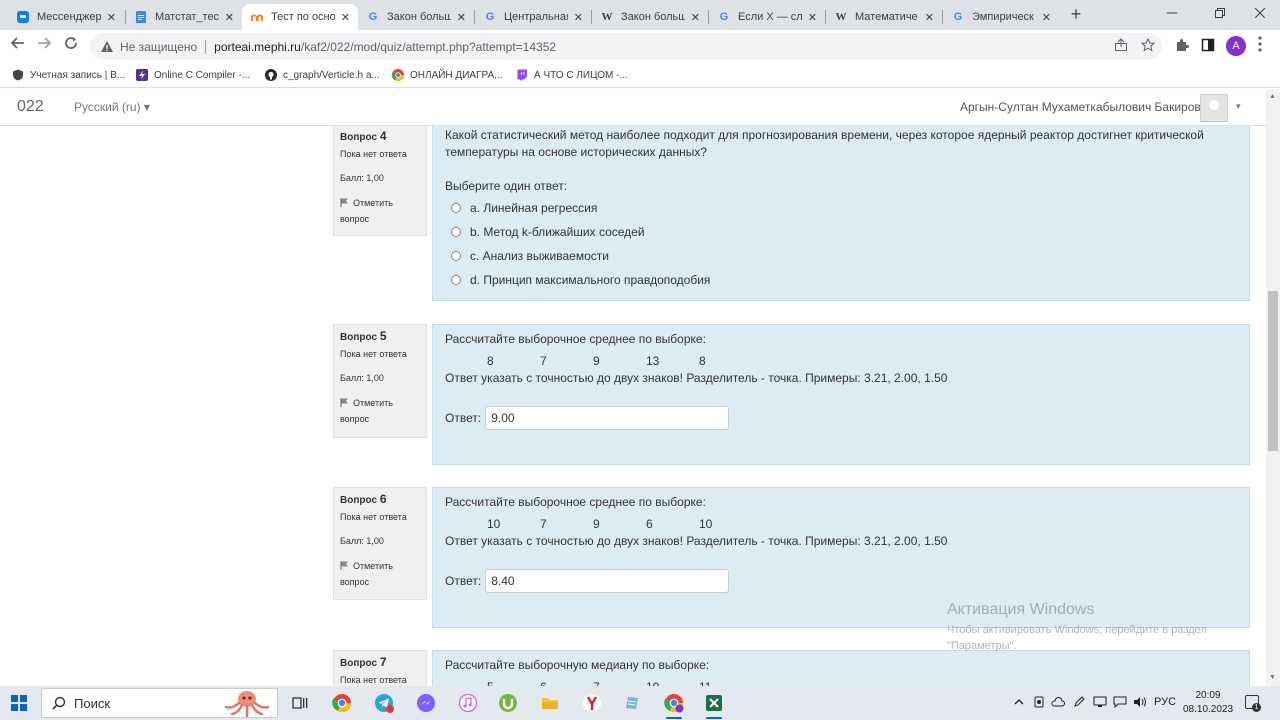 This screenshot has height=720, width=1280. I want to click on user-avatar, so click(1214, 108).